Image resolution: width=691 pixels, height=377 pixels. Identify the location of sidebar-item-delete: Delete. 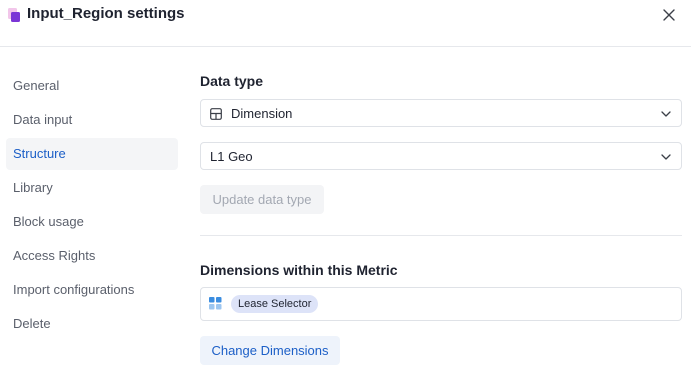
(92, 324).